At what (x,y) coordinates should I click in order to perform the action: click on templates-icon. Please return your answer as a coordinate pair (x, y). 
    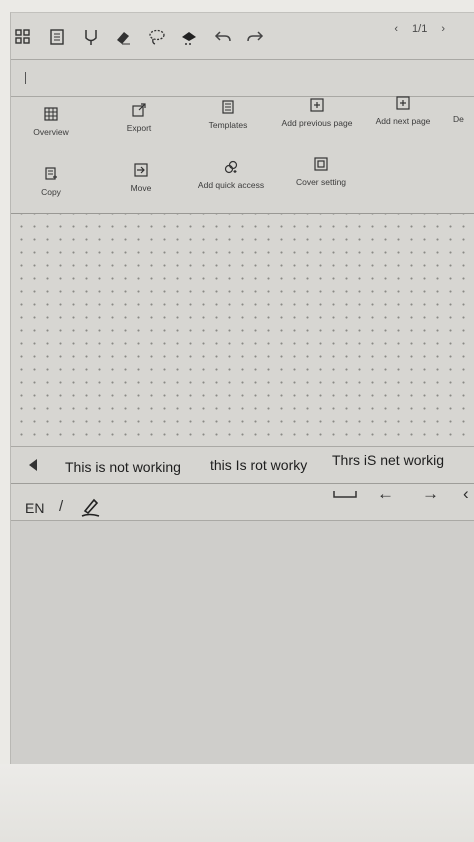
    Looking at the image, I should click on (228, 107).